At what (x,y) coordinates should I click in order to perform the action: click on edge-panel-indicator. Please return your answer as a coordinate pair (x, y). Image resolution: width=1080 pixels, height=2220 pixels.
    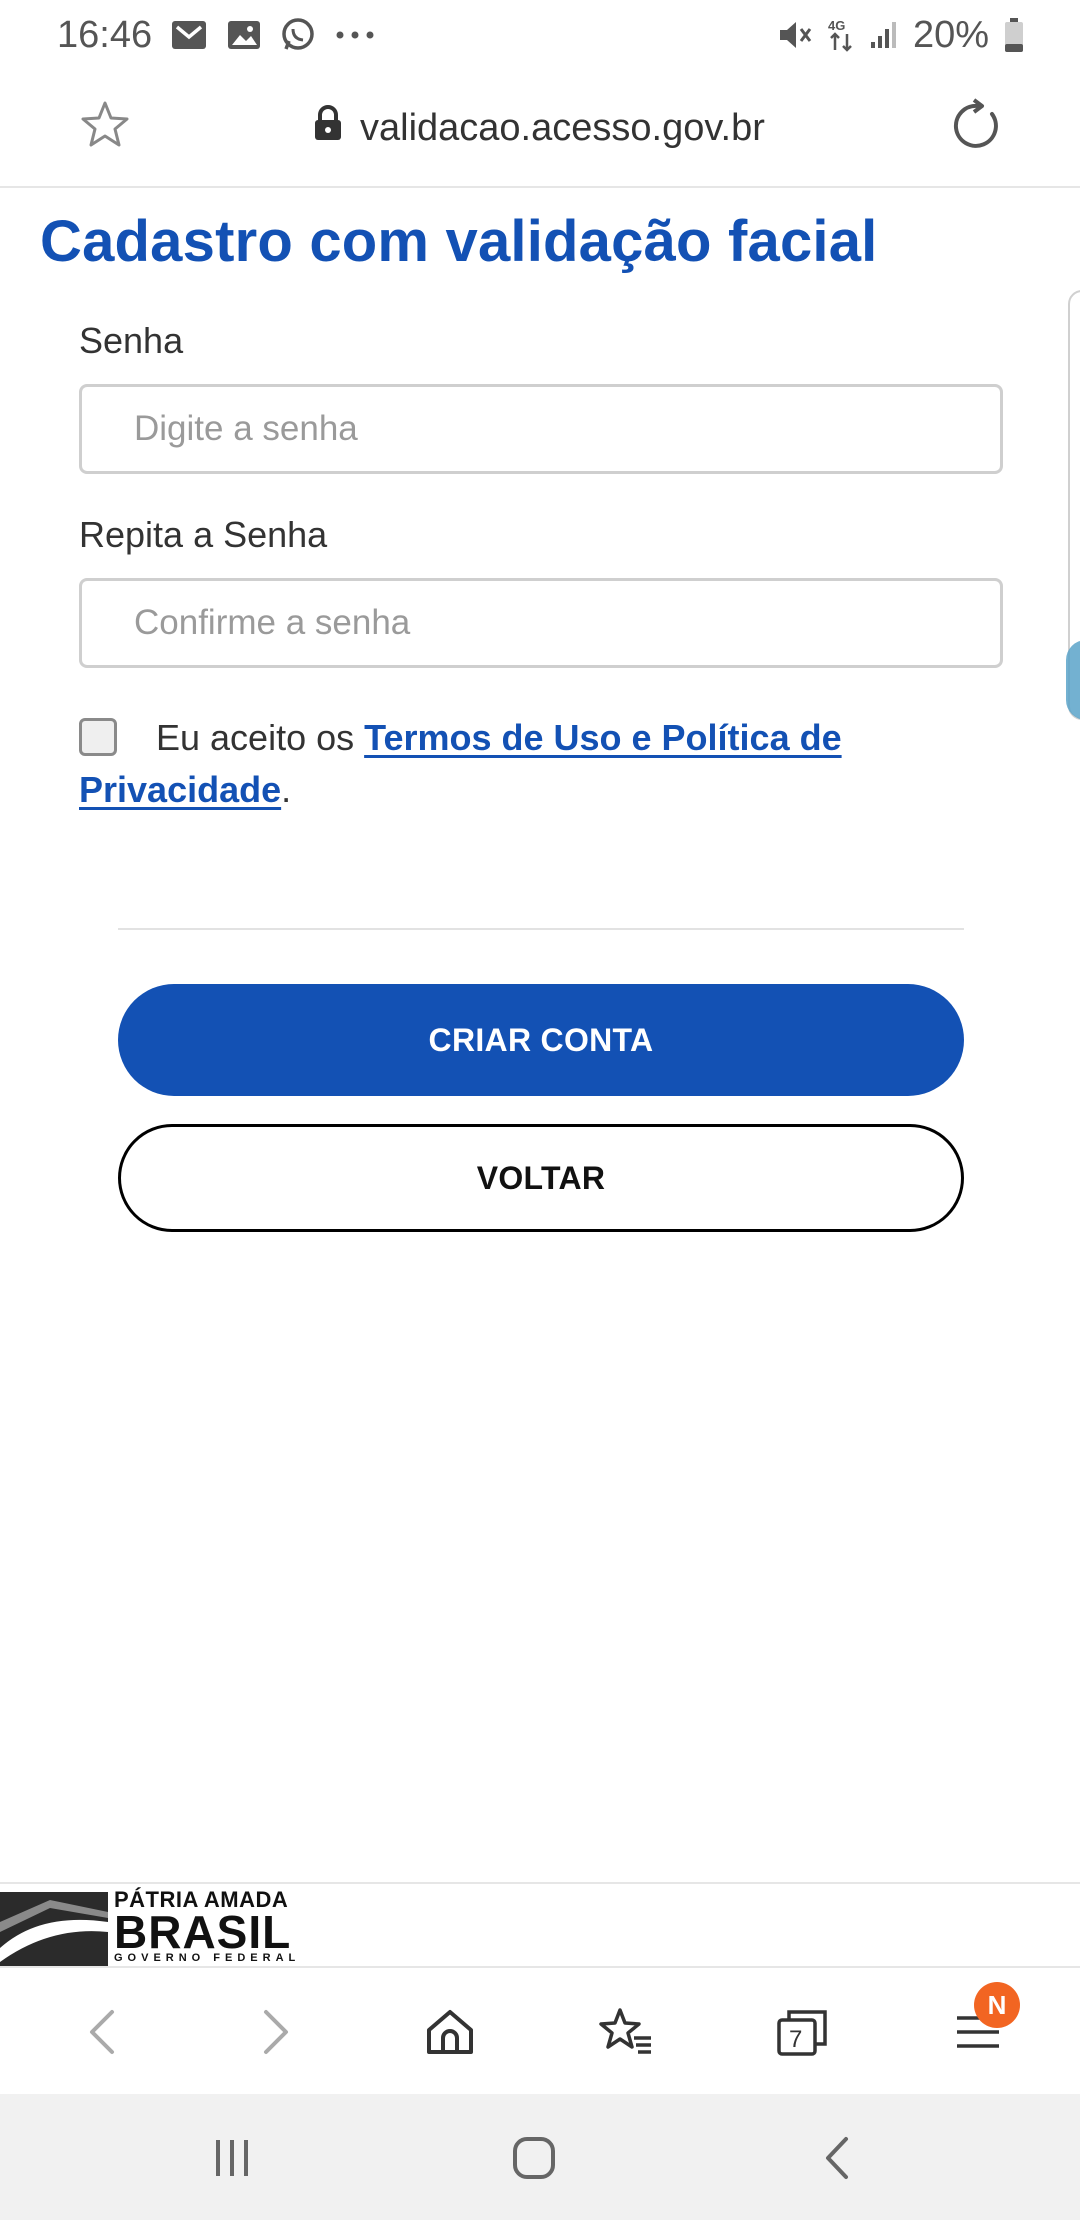
    Looking at the image, I should click on (1073, 680).